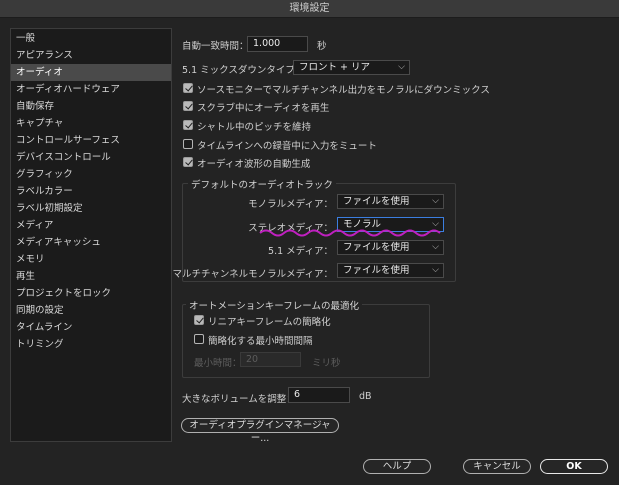 The width and height of the screenshot is (619, 485). What do you see at coordinates (574, 466) in the screenshot?
I see `ok-button: OK` at bounding box center [574, 466].